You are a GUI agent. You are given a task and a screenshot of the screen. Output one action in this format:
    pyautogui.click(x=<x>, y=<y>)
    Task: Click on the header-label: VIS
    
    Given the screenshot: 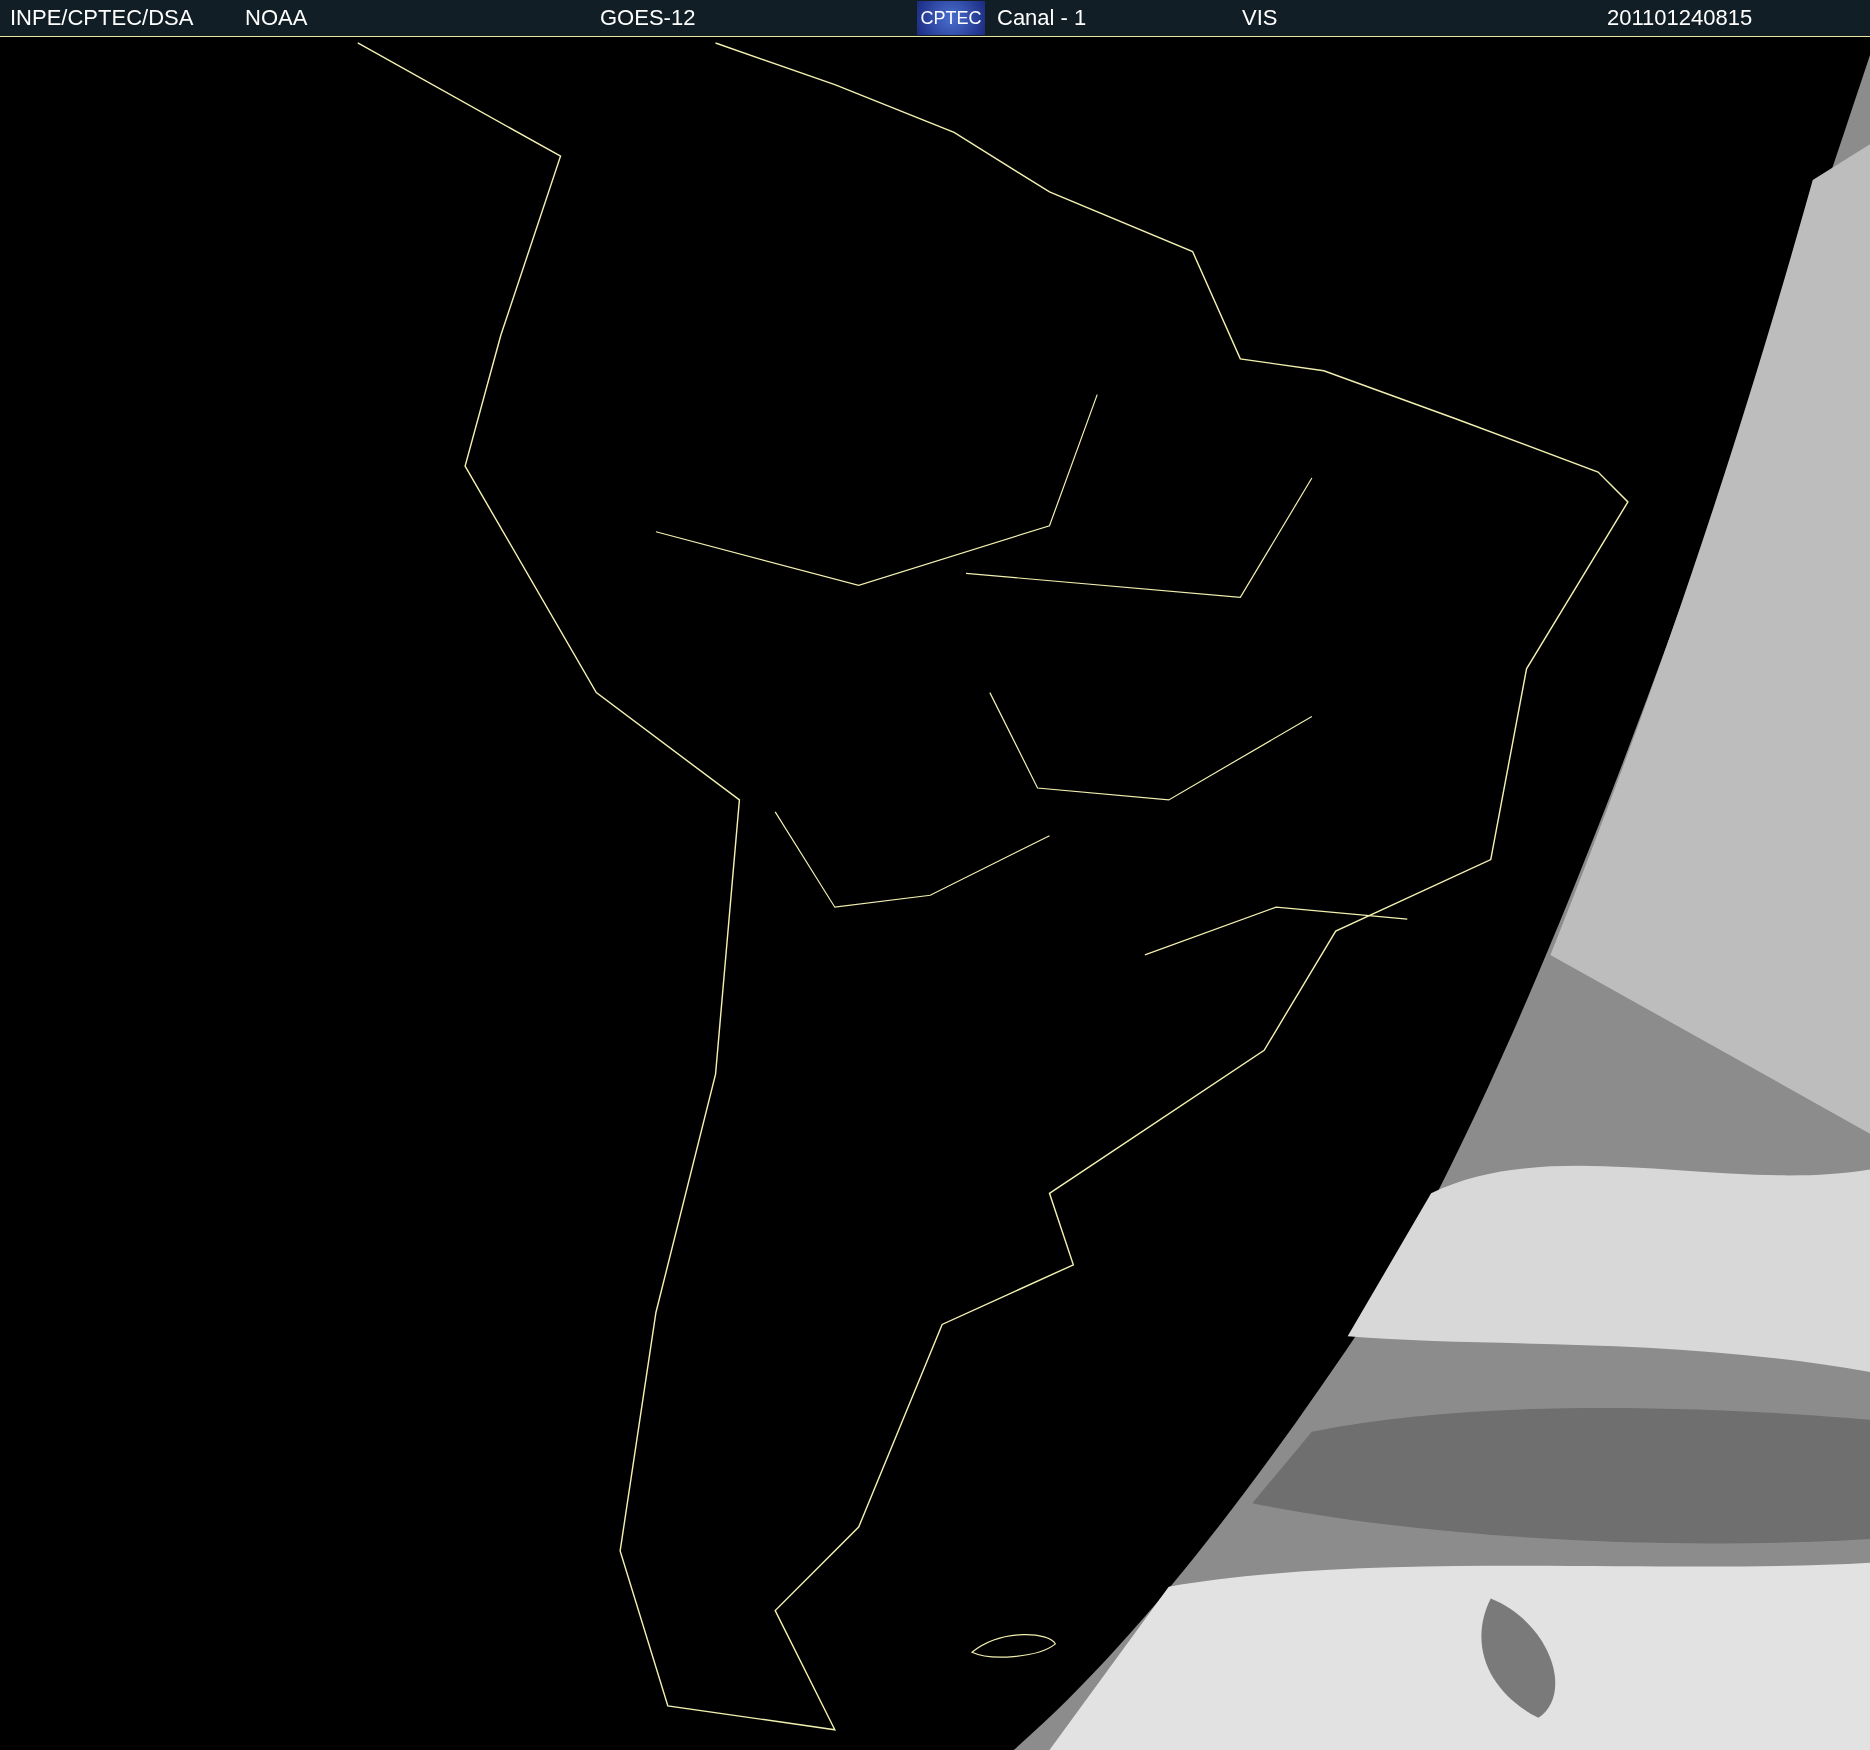 What is the action you would take?
    pyautogui.click(x=1260, y=18)
    